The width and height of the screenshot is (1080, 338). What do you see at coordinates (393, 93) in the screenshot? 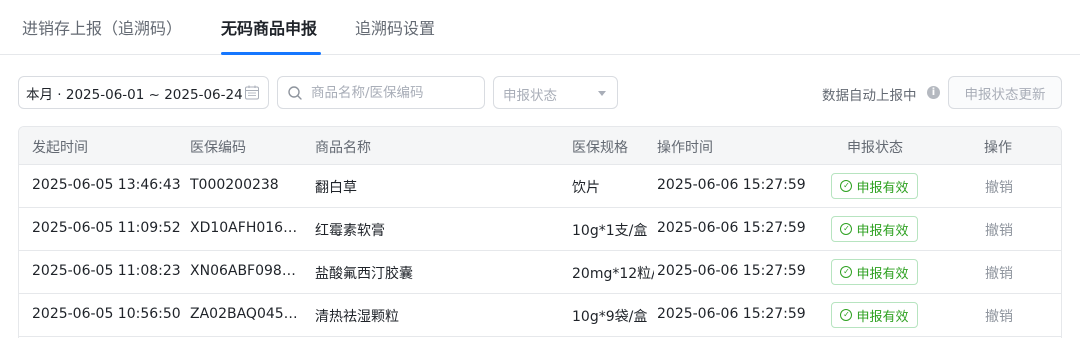
I see `search-input` at bounding box center [393, 93].